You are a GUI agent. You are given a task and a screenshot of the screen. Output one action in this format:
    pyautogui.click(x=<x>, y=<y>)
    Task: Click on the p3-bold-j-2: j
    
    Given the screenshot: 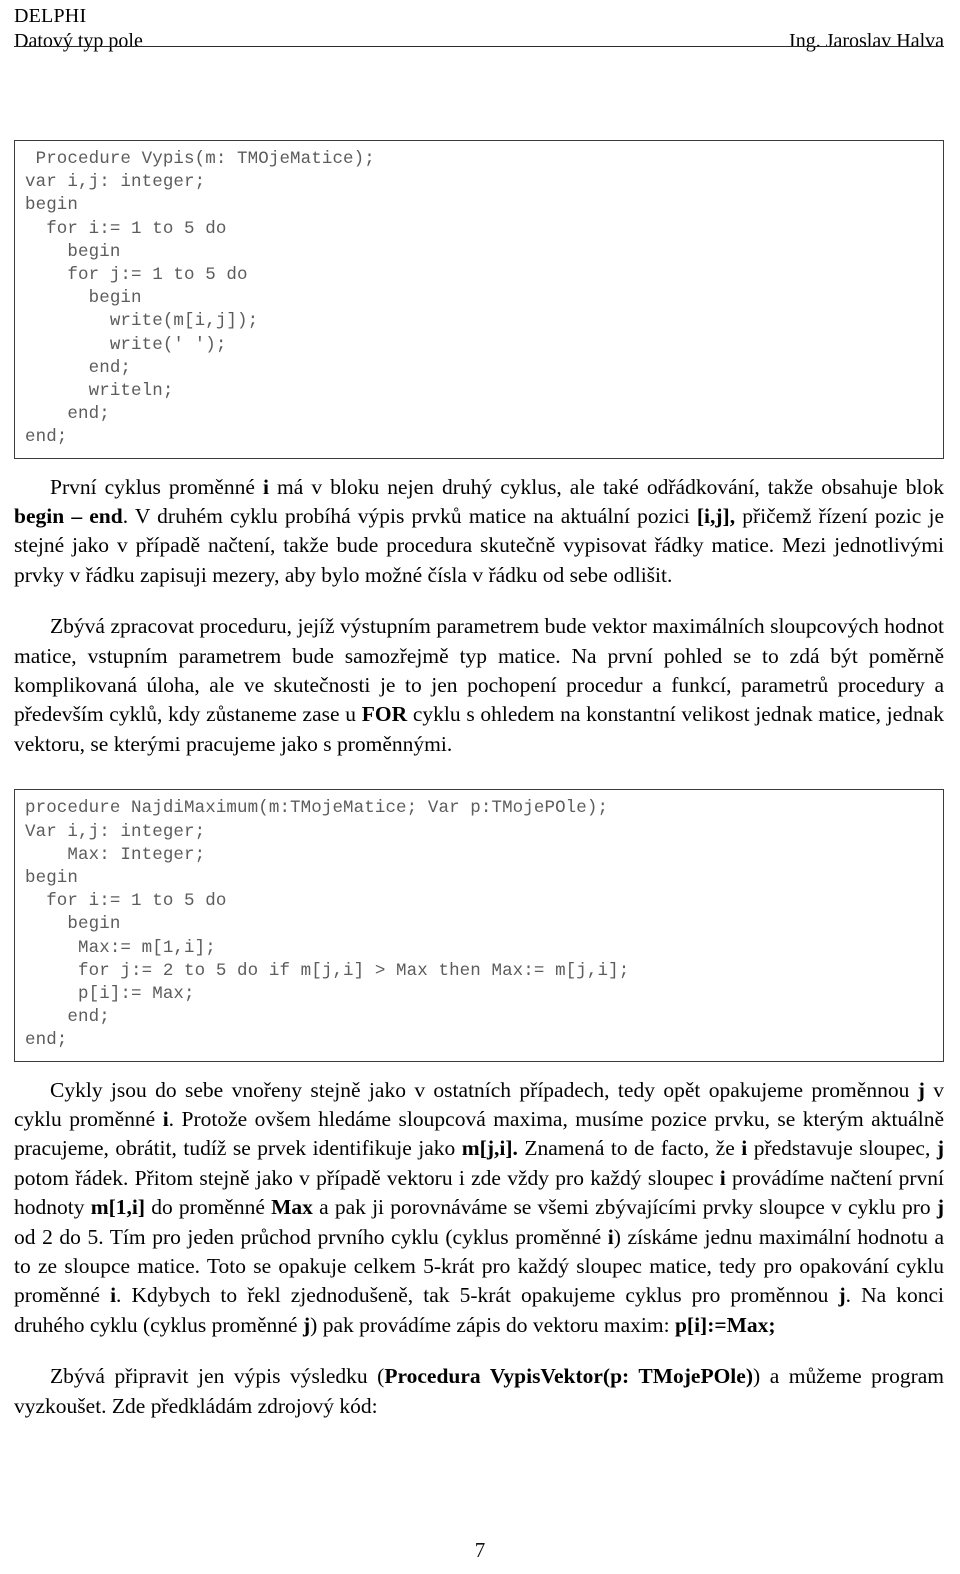 What is the action you would take?
    pyautogui.click(x=940, y=1148)
    